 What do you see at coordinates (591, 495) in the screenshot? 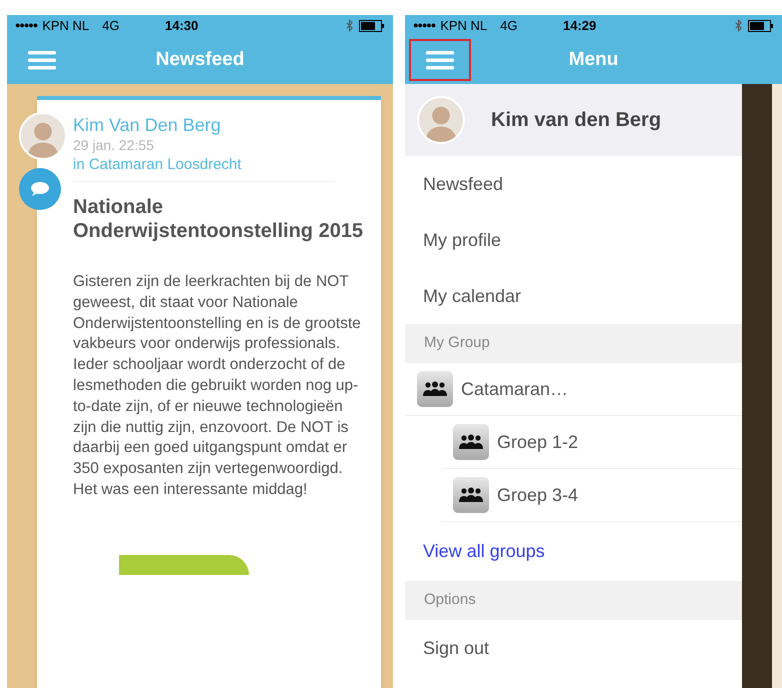
I see `group-item: Groep 3-4` at bounding box center [591, 495].